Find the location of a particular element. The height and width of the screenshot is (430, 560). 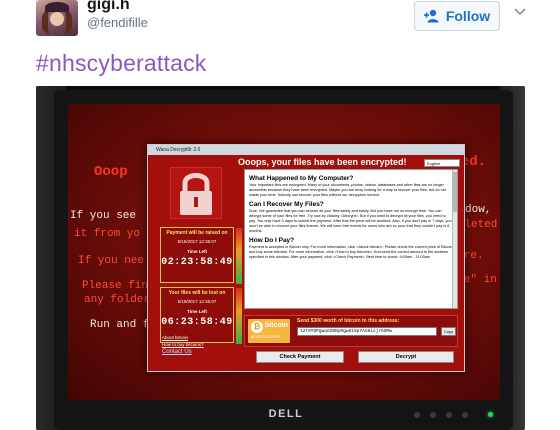

bitcoin-logo: ₿ bitcoin ACCEPTED HERE is located at coordinates (269, 331).